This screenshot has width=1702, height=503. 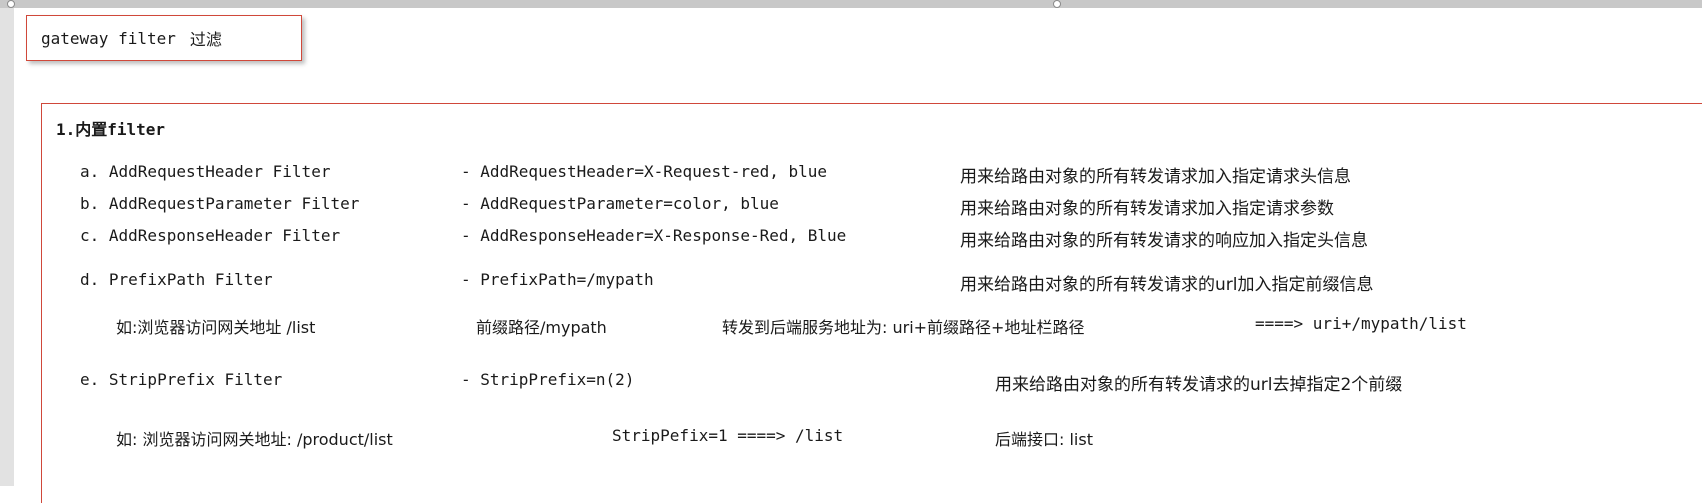 I want to click on top-scroll-bar, so click(x=851, y=4).